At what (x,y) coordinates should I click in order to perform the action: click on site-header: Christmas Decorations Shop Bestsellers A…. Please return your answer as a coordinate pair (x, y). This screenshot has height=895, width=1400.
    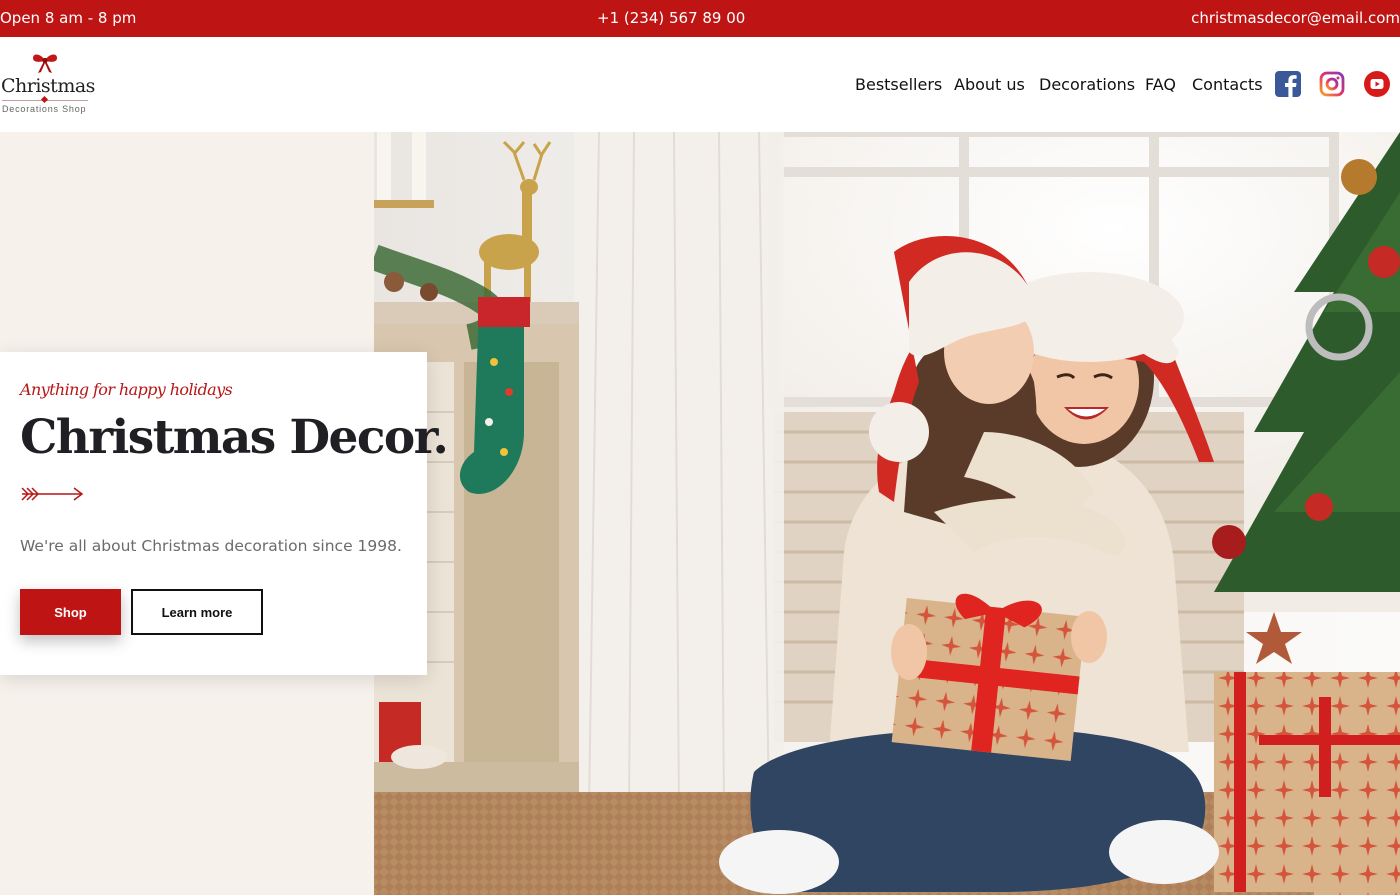
    Looking at the image, I should click on (700, 84).